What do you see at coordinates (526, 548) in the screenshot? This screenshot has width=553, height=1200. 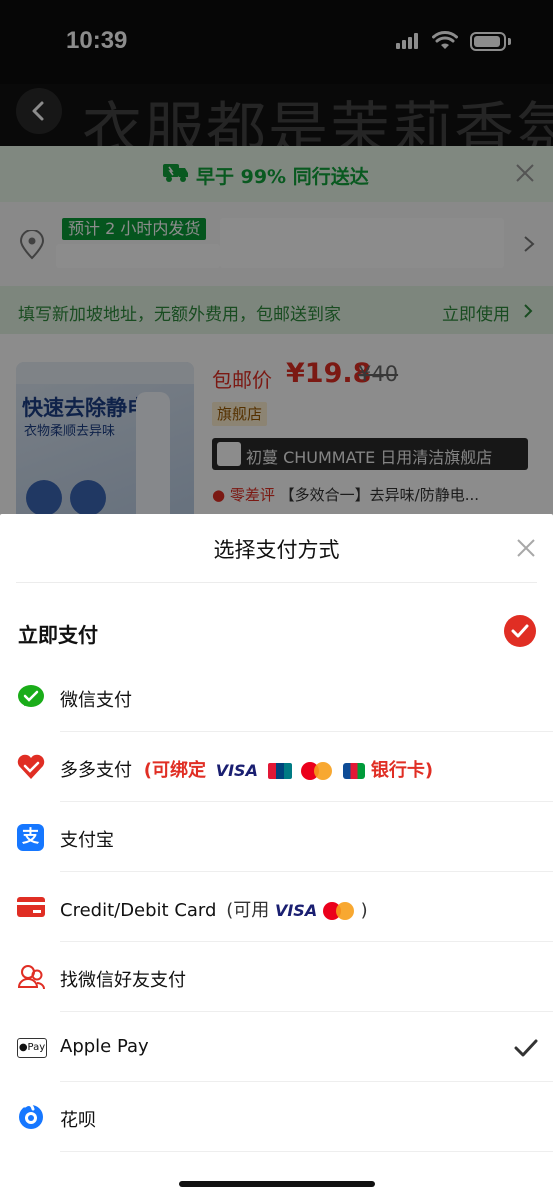 I see `sheet-close-icon` at bounding box center [526, 548].